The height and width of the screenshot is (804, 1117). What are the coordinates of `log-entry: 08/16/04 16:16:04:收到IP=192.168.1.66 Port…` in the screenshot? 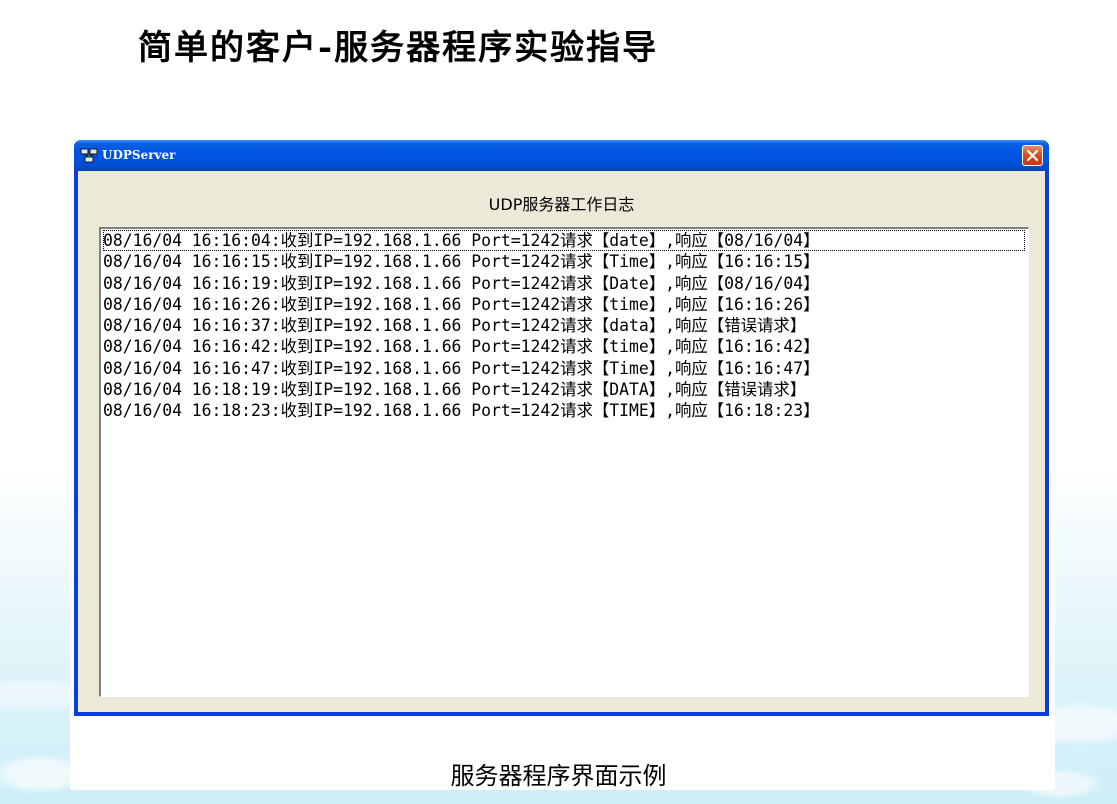 It's located at (564, 241).